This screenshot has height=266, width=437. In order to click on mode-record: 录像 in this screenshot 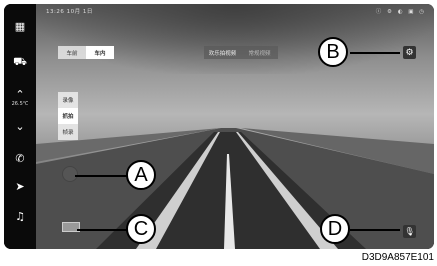, I will do `click(68, 100)`.